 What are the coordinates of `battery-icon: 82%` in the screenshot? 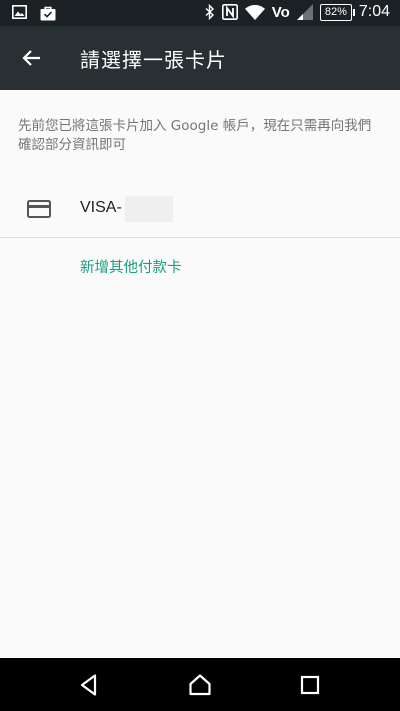 It's located at (337, 12).